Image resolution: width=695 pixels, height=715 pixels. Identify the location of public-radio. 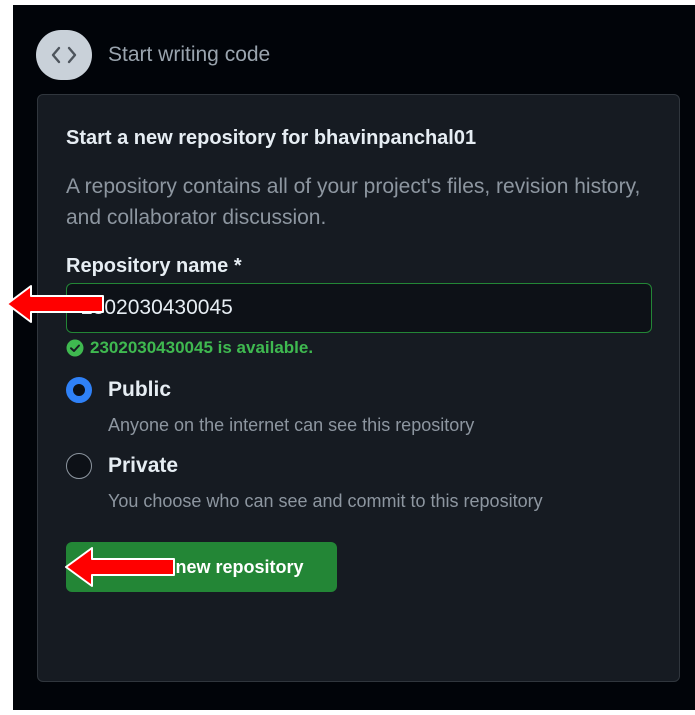
(79, 390).